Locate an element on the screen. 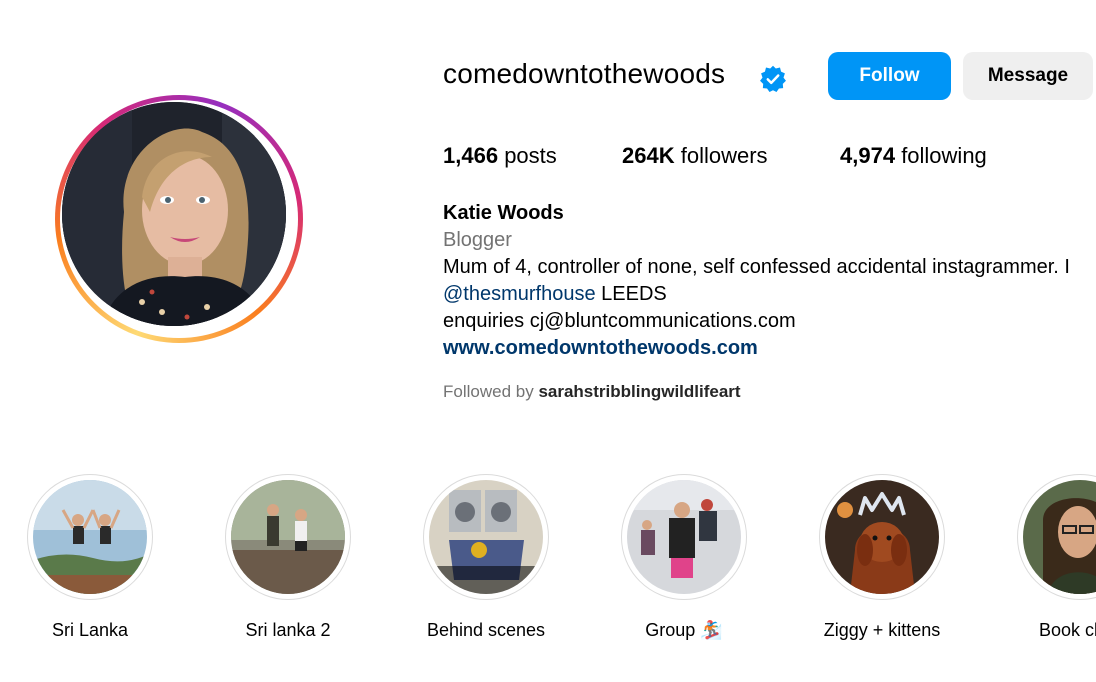 This screenshot has height=682, width=1096. profile-full-name: Katie Woods is located at coordinates (503, 213).